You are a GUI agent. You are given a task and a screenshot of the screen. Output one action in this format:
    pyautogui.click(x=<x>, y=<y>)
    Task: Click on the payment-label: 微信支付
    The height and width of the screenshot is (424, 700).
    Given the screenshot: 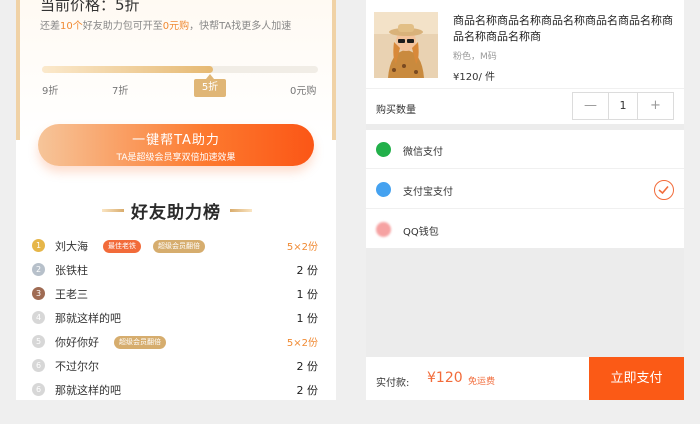 What is the action you would take?
    pyautogui.click(x=423, y=152)
    